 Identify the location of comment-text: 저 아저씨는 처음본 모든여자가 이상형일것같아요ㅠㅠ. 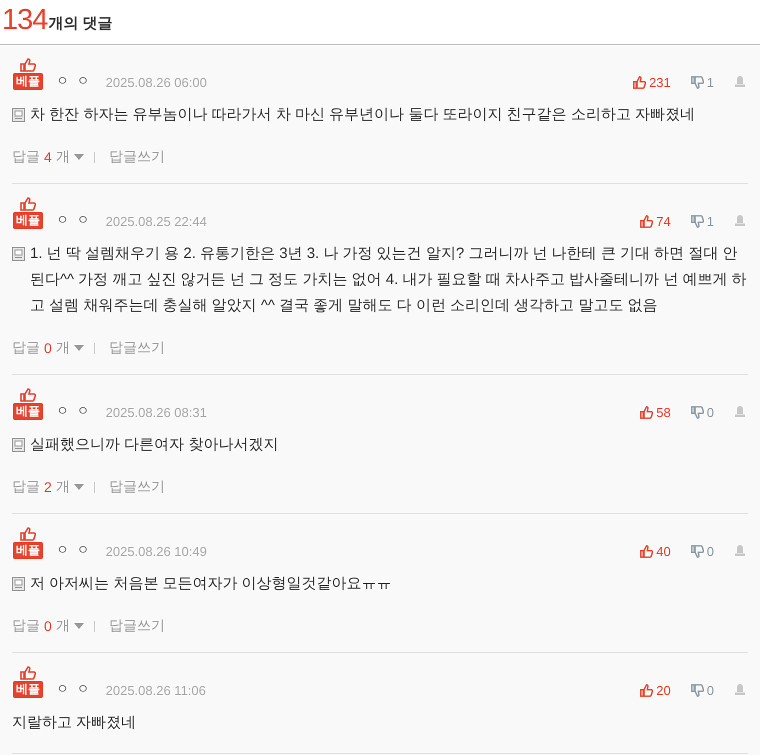
(211, 584).